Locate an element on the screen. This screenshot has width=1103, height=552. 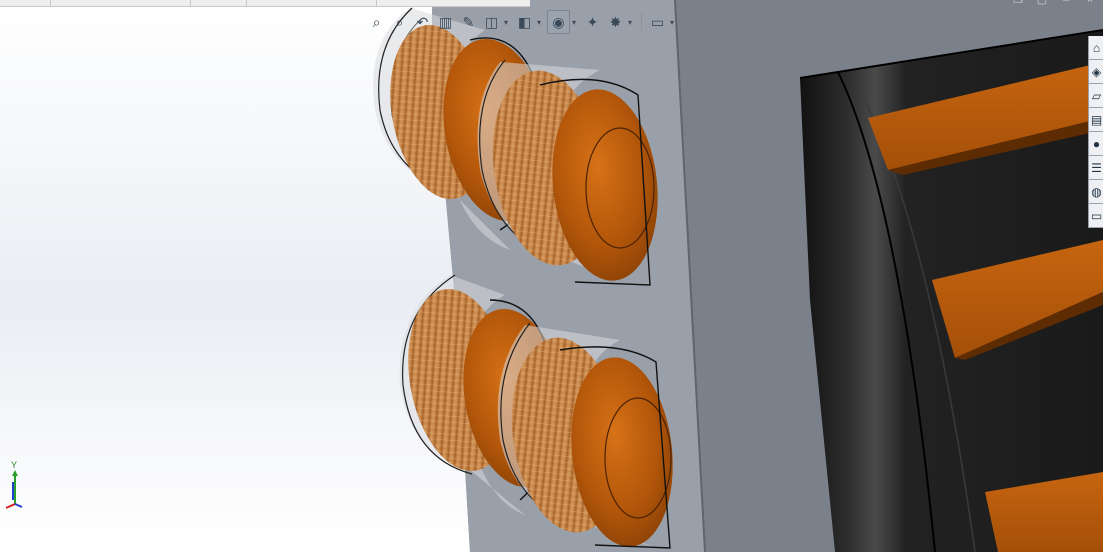
tile-icon: ▢ is located at coordinates (1042, 3).